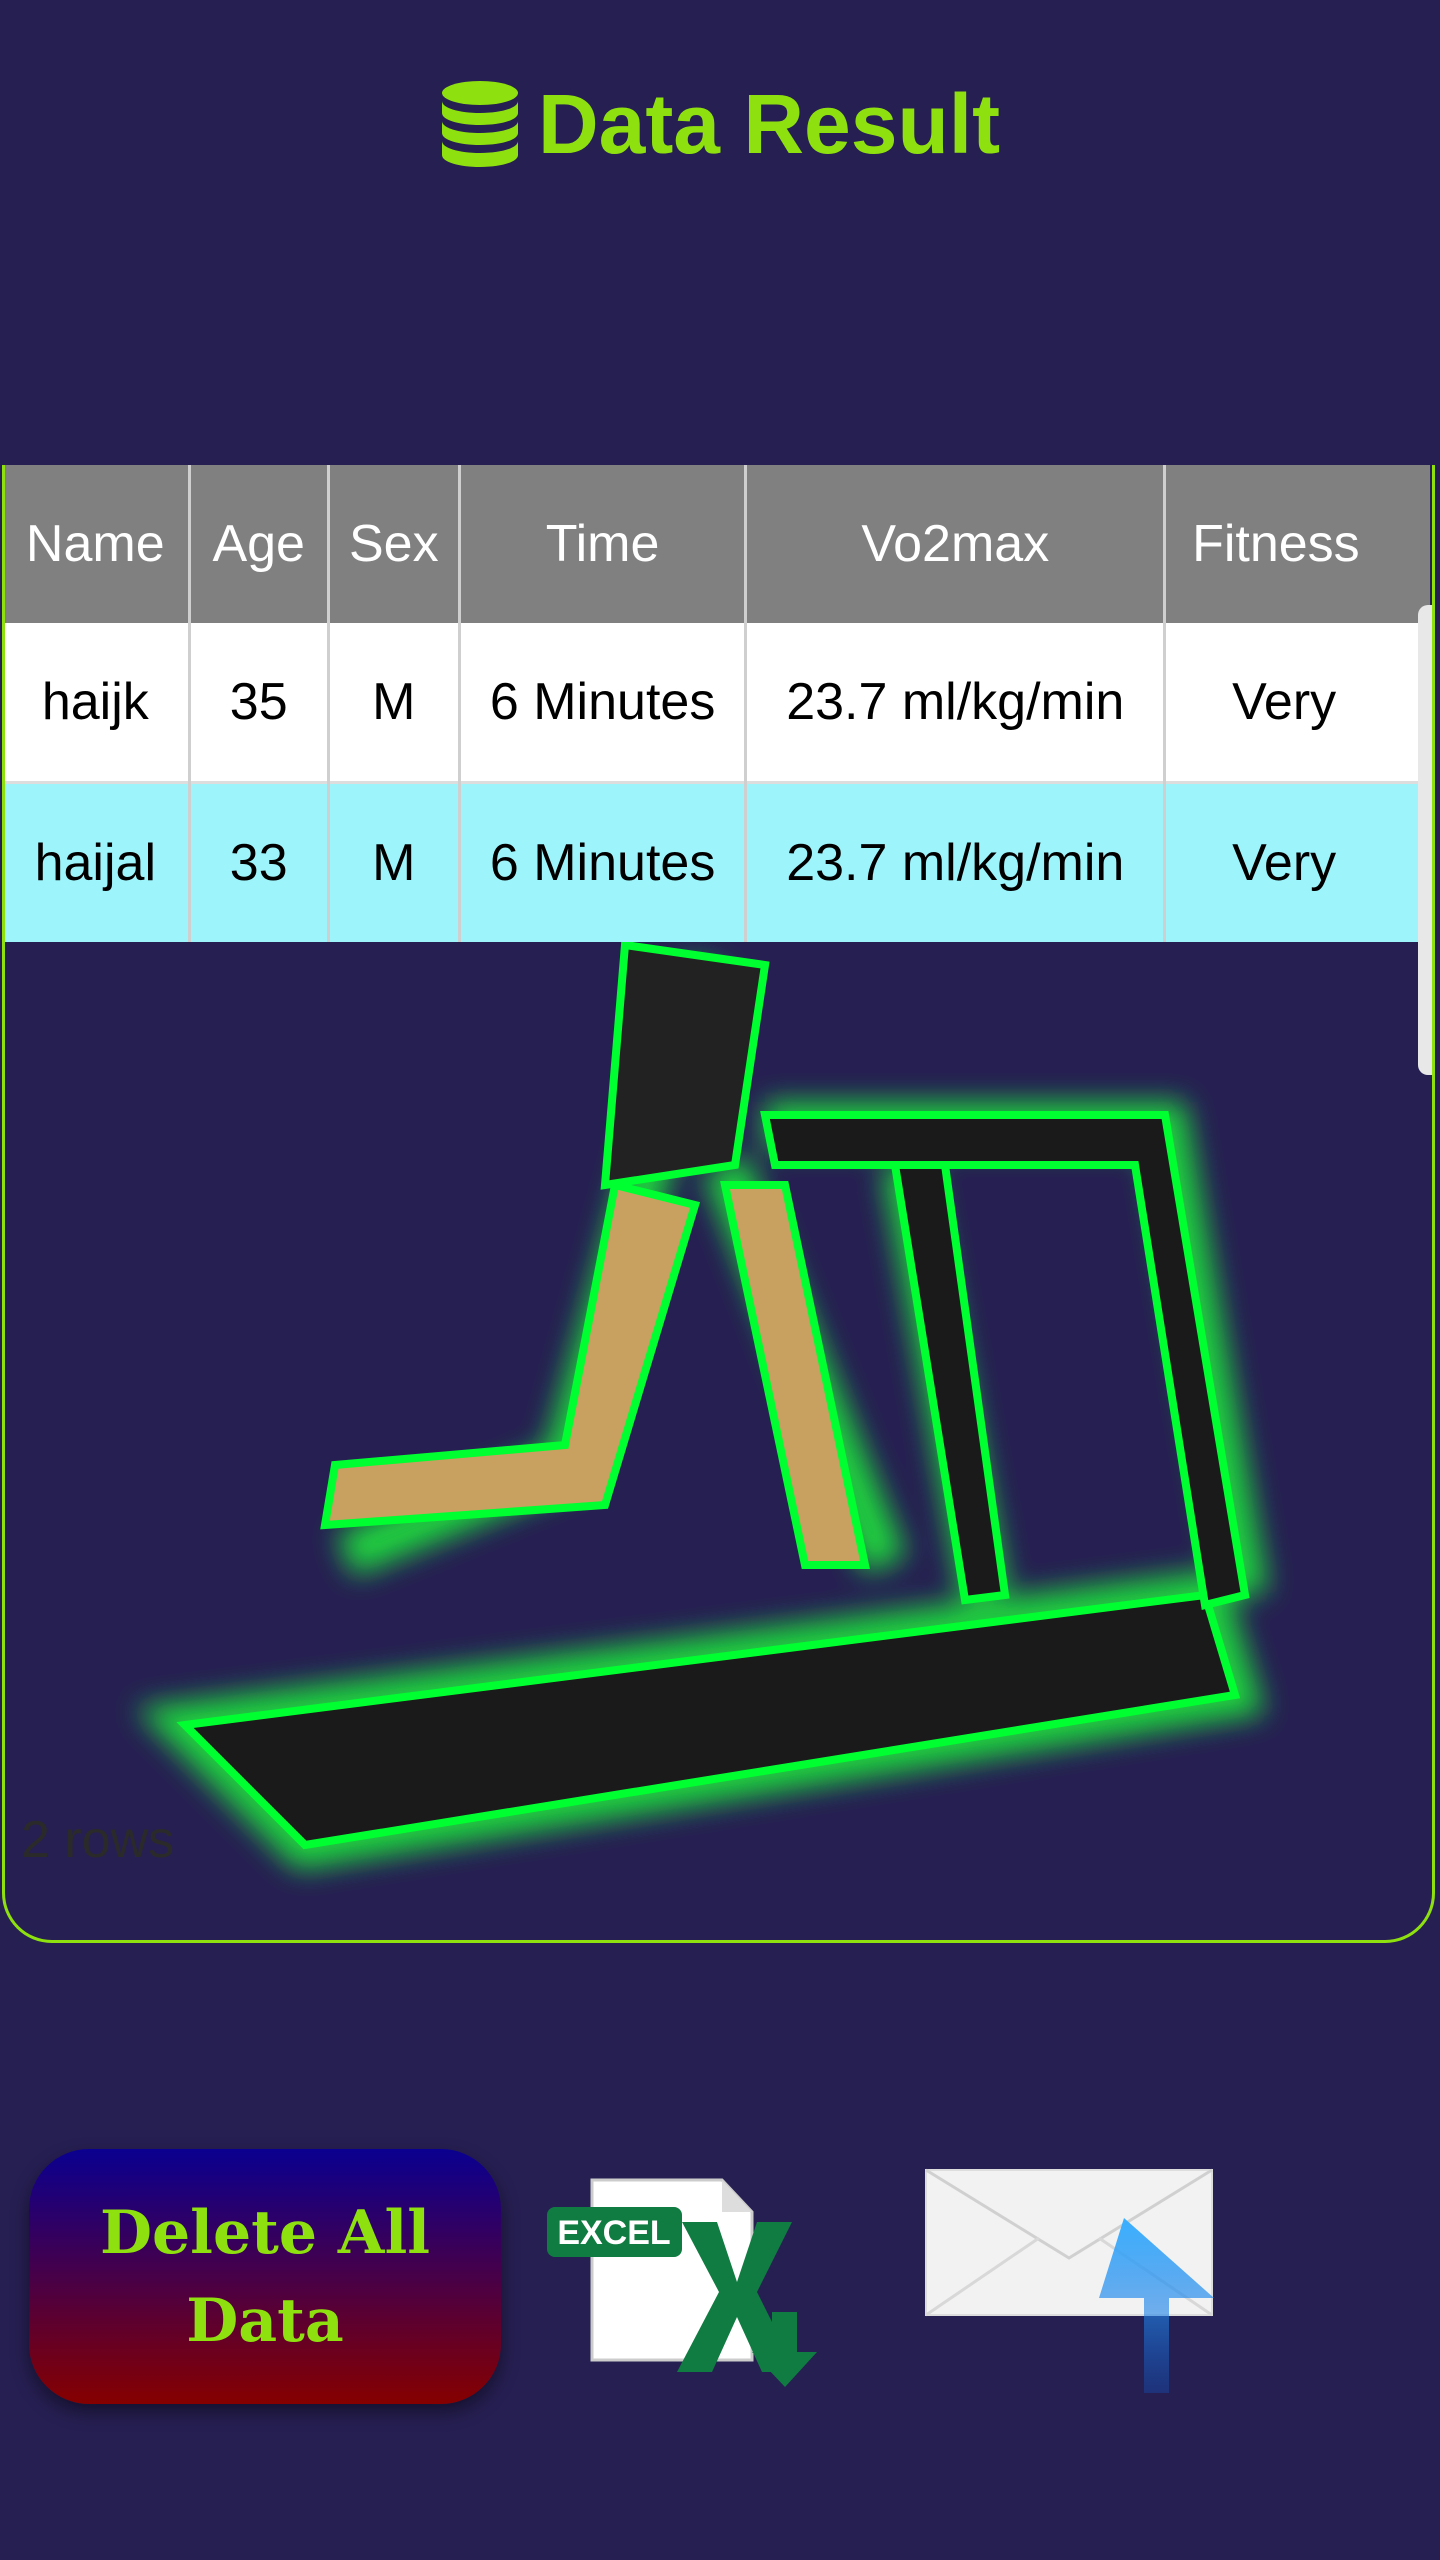  What do you see at coordinates (1425, 840) in the screenshot?
I see `horizontal-scrollbar` at bounding box center [1425, 840].